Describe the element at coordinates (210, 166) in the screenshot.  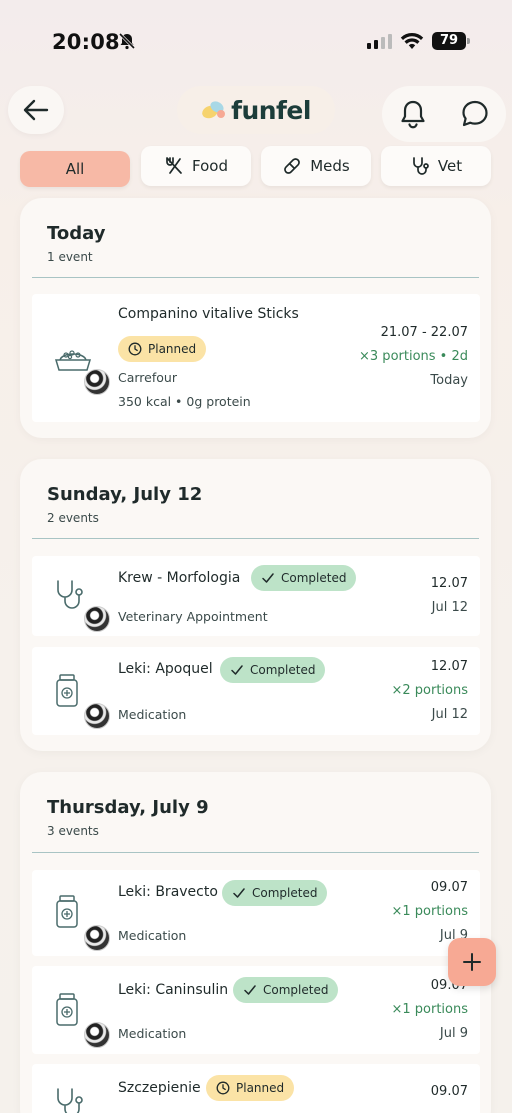
I see `tab-food-label: Food` at that location.